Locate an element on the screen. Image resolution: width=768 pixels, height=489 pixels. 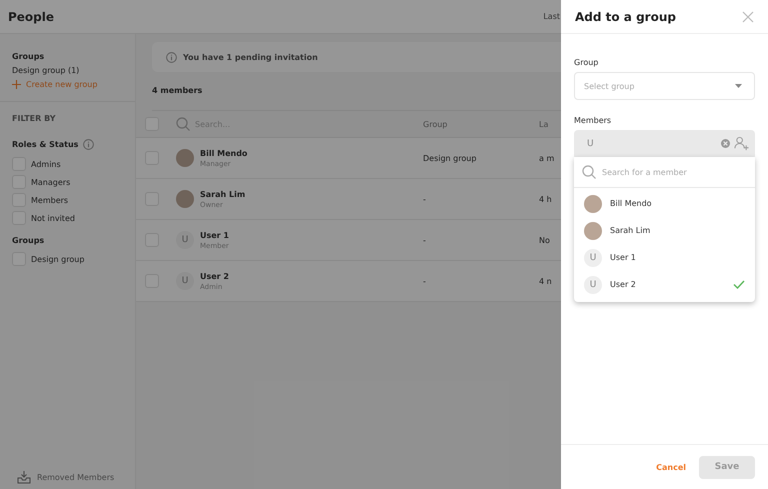
filter-heading: FILTER BY is located at coordinates (34, 118).